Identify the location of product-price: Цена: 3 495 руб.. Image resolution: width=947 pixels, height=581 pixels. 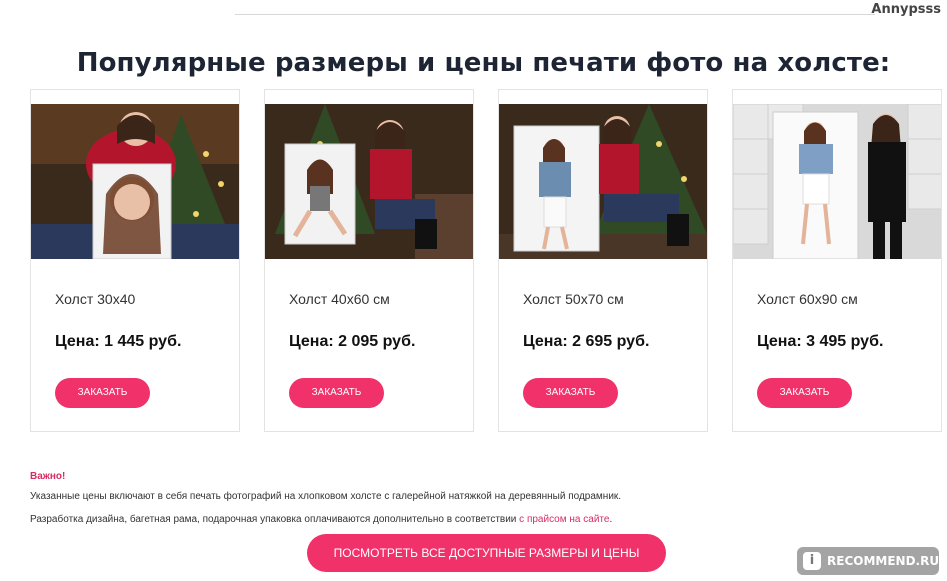
(820, 341).